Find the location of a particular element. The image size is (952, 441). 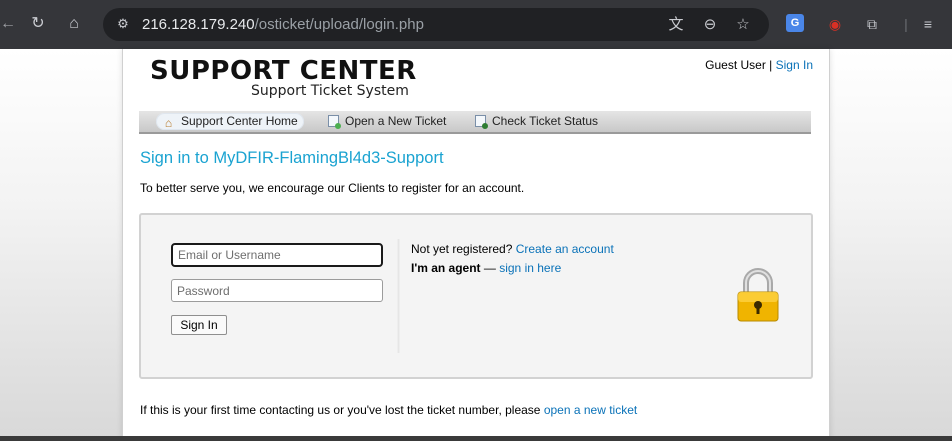

google-translate-extension-icon: G is located at coordinates (795, 23).